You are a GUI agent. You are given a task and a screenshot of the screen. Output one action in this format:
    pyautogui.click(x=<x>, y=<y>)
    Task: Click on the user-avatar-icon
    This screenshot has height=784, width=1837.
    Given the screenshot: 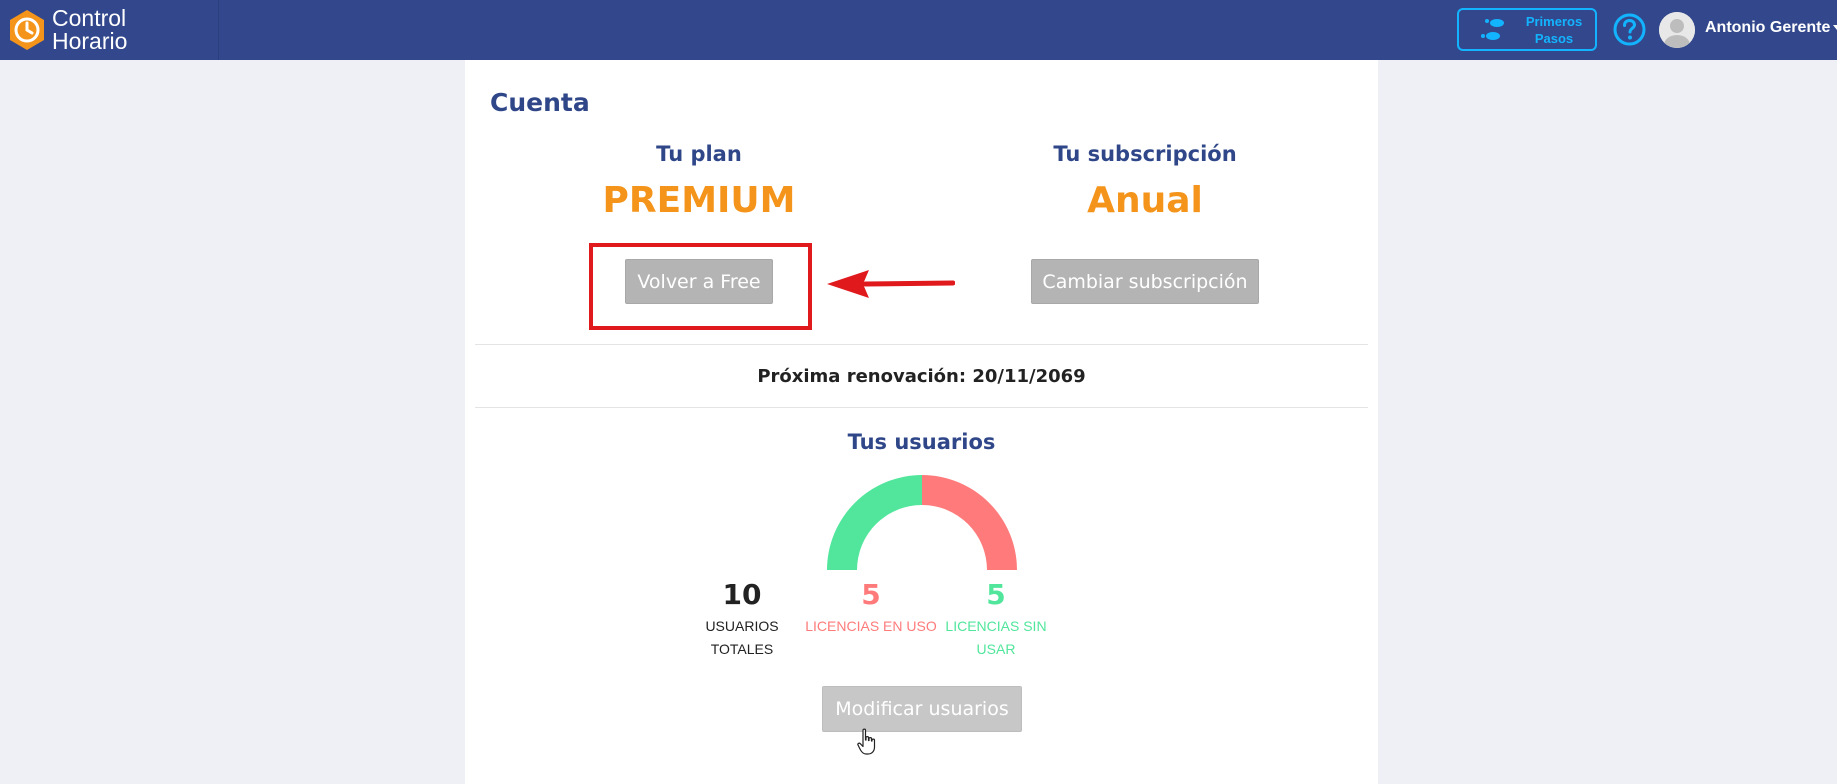 What is the action you would take?
    pyautogui.click(x=1677, y=30)
    